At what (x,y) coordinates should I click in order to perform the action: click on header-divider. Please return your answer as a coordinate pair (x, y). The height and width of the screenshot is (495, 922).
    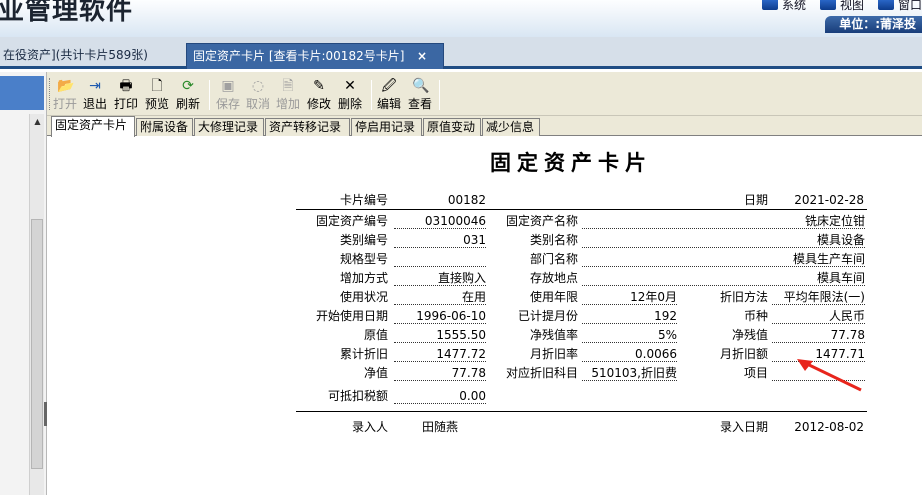
    Looking at the image, I should click on (581, 209).